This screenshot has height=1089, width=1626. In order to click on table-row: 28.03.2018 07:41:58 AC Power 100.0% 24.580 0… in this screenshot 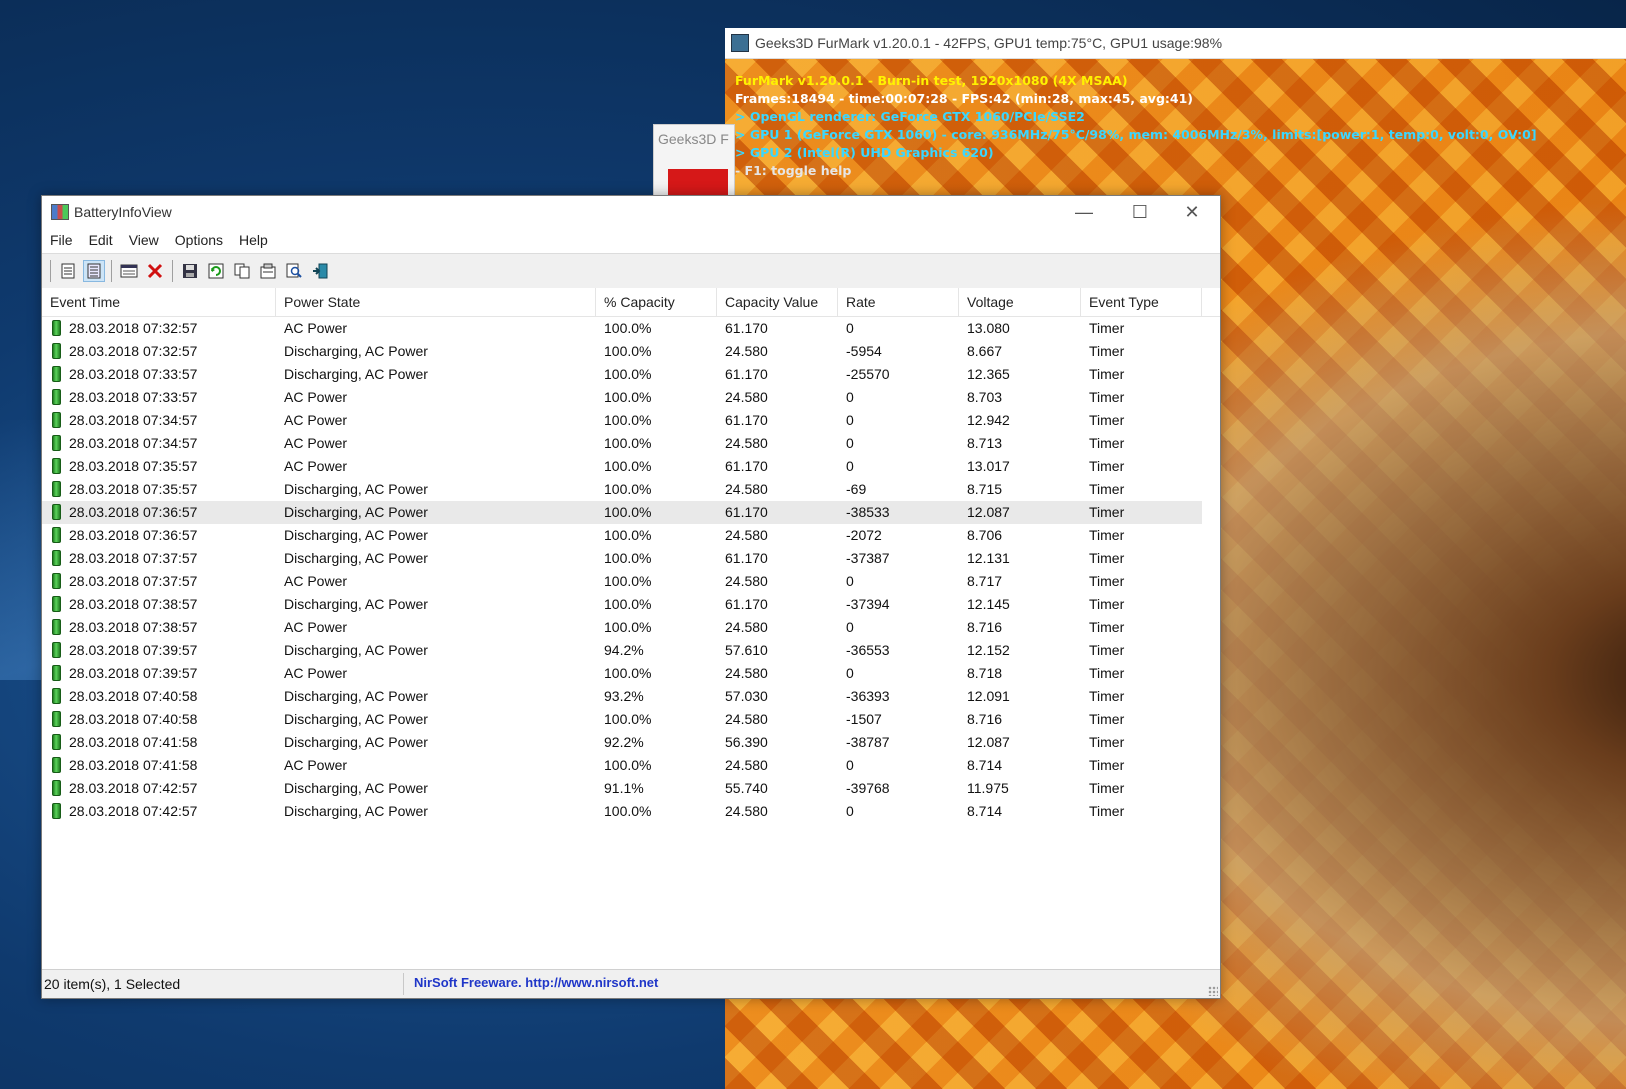, I will do `click(631, 765)`.